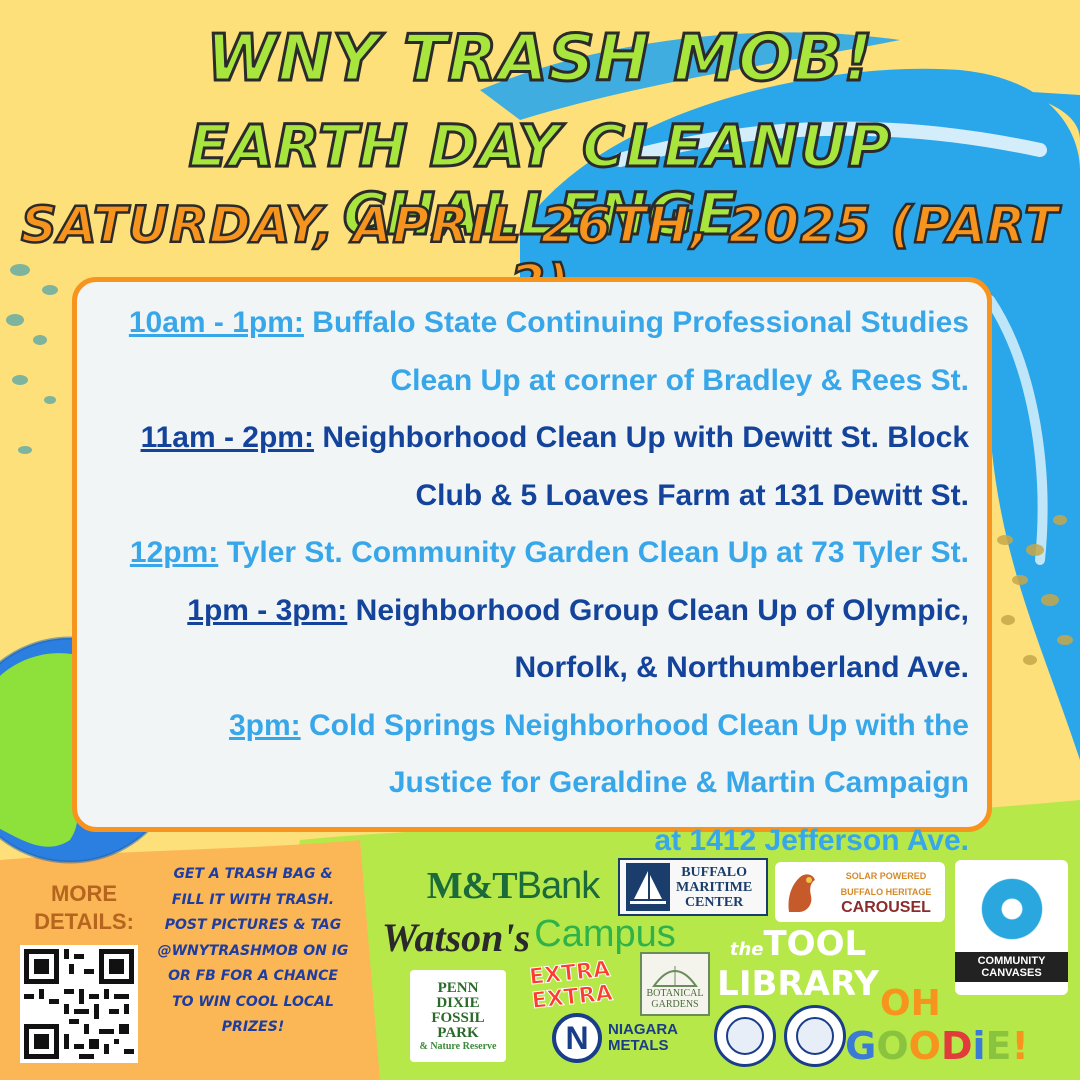  I want to click on botanical-gardens-logo: BOTANICAL GARDENS, so click(675, 984).